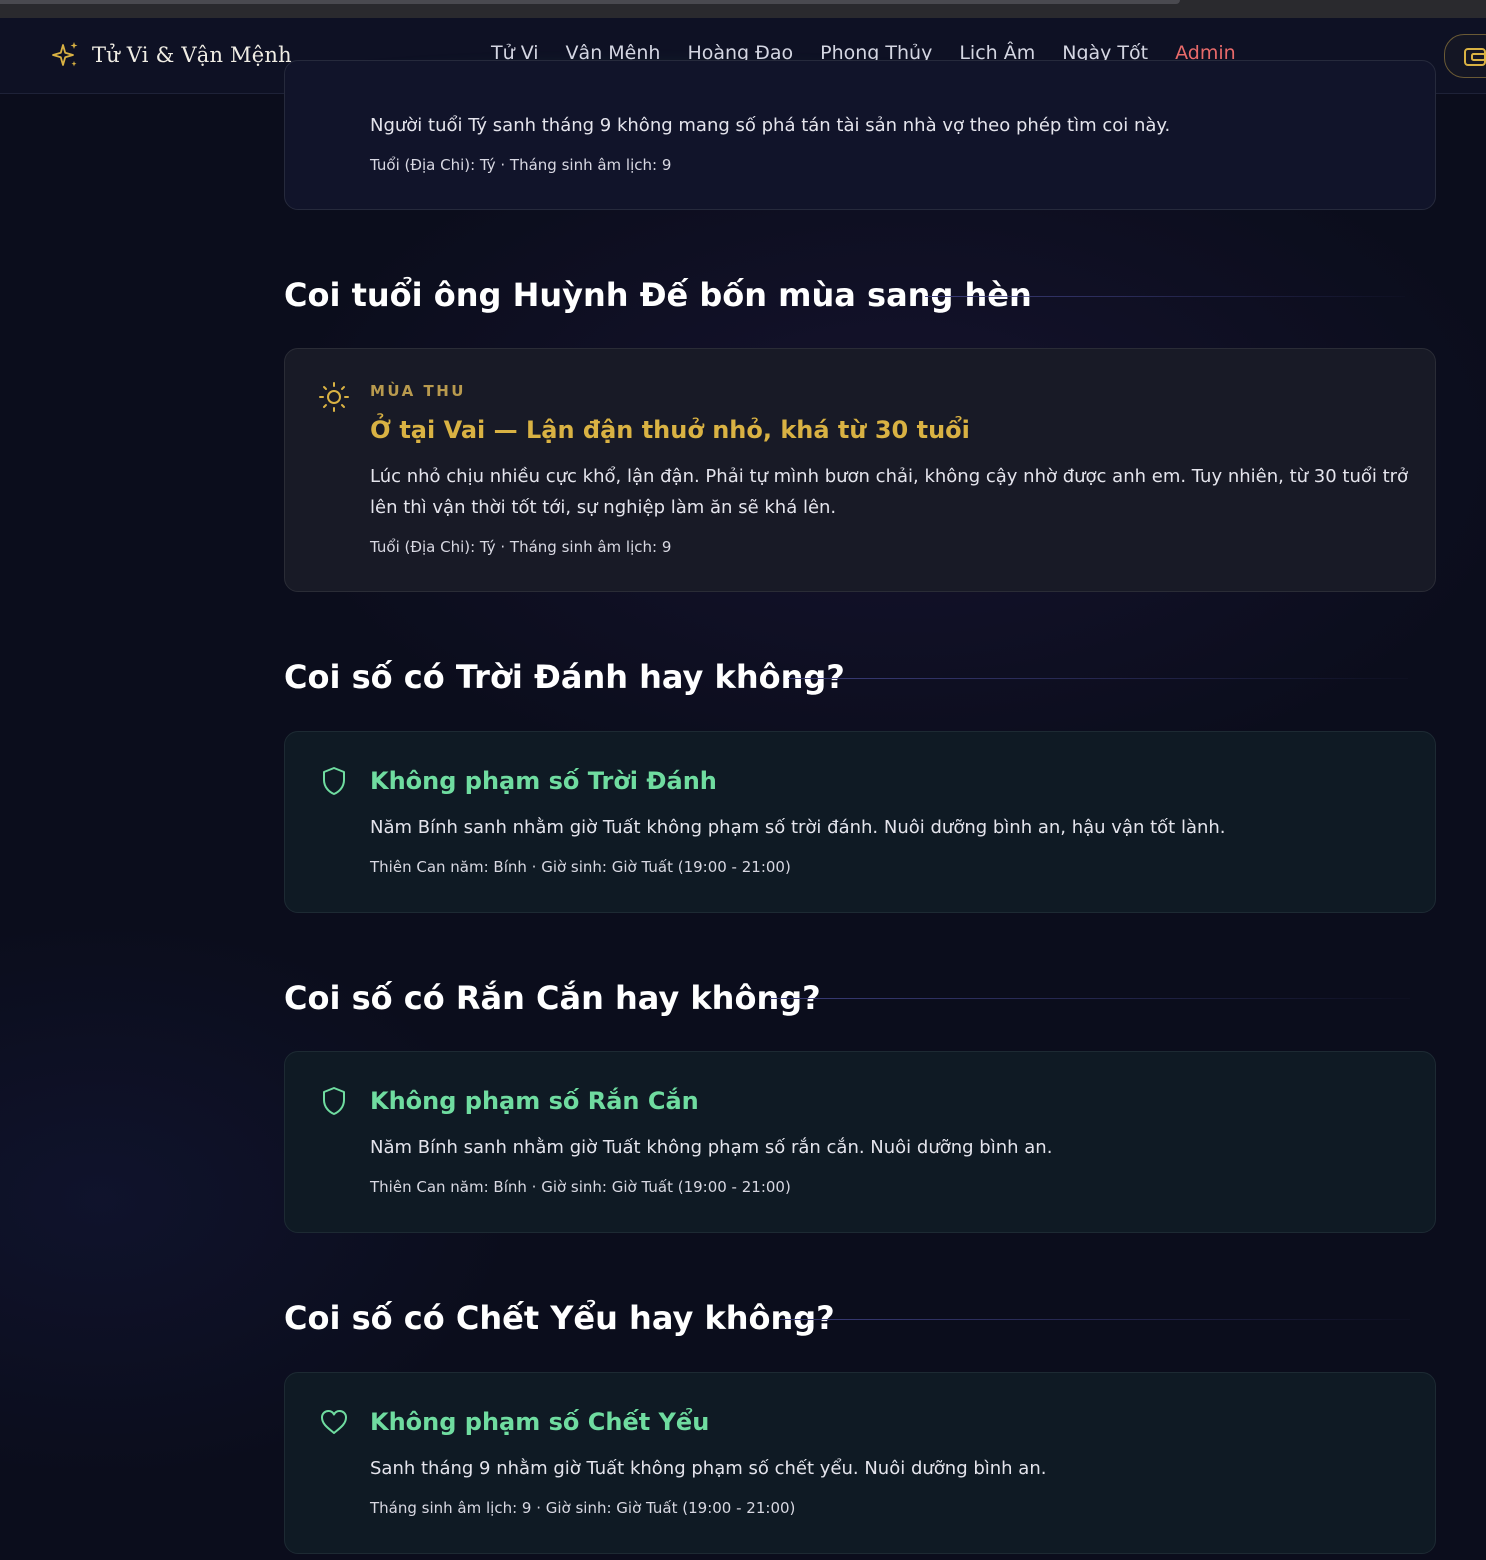 The width and height of the screenshot is (1486, 1560). I want to click on section-title-chet-yeu: Coi số có Chết Yểu hay không?, so click(559, 1318).